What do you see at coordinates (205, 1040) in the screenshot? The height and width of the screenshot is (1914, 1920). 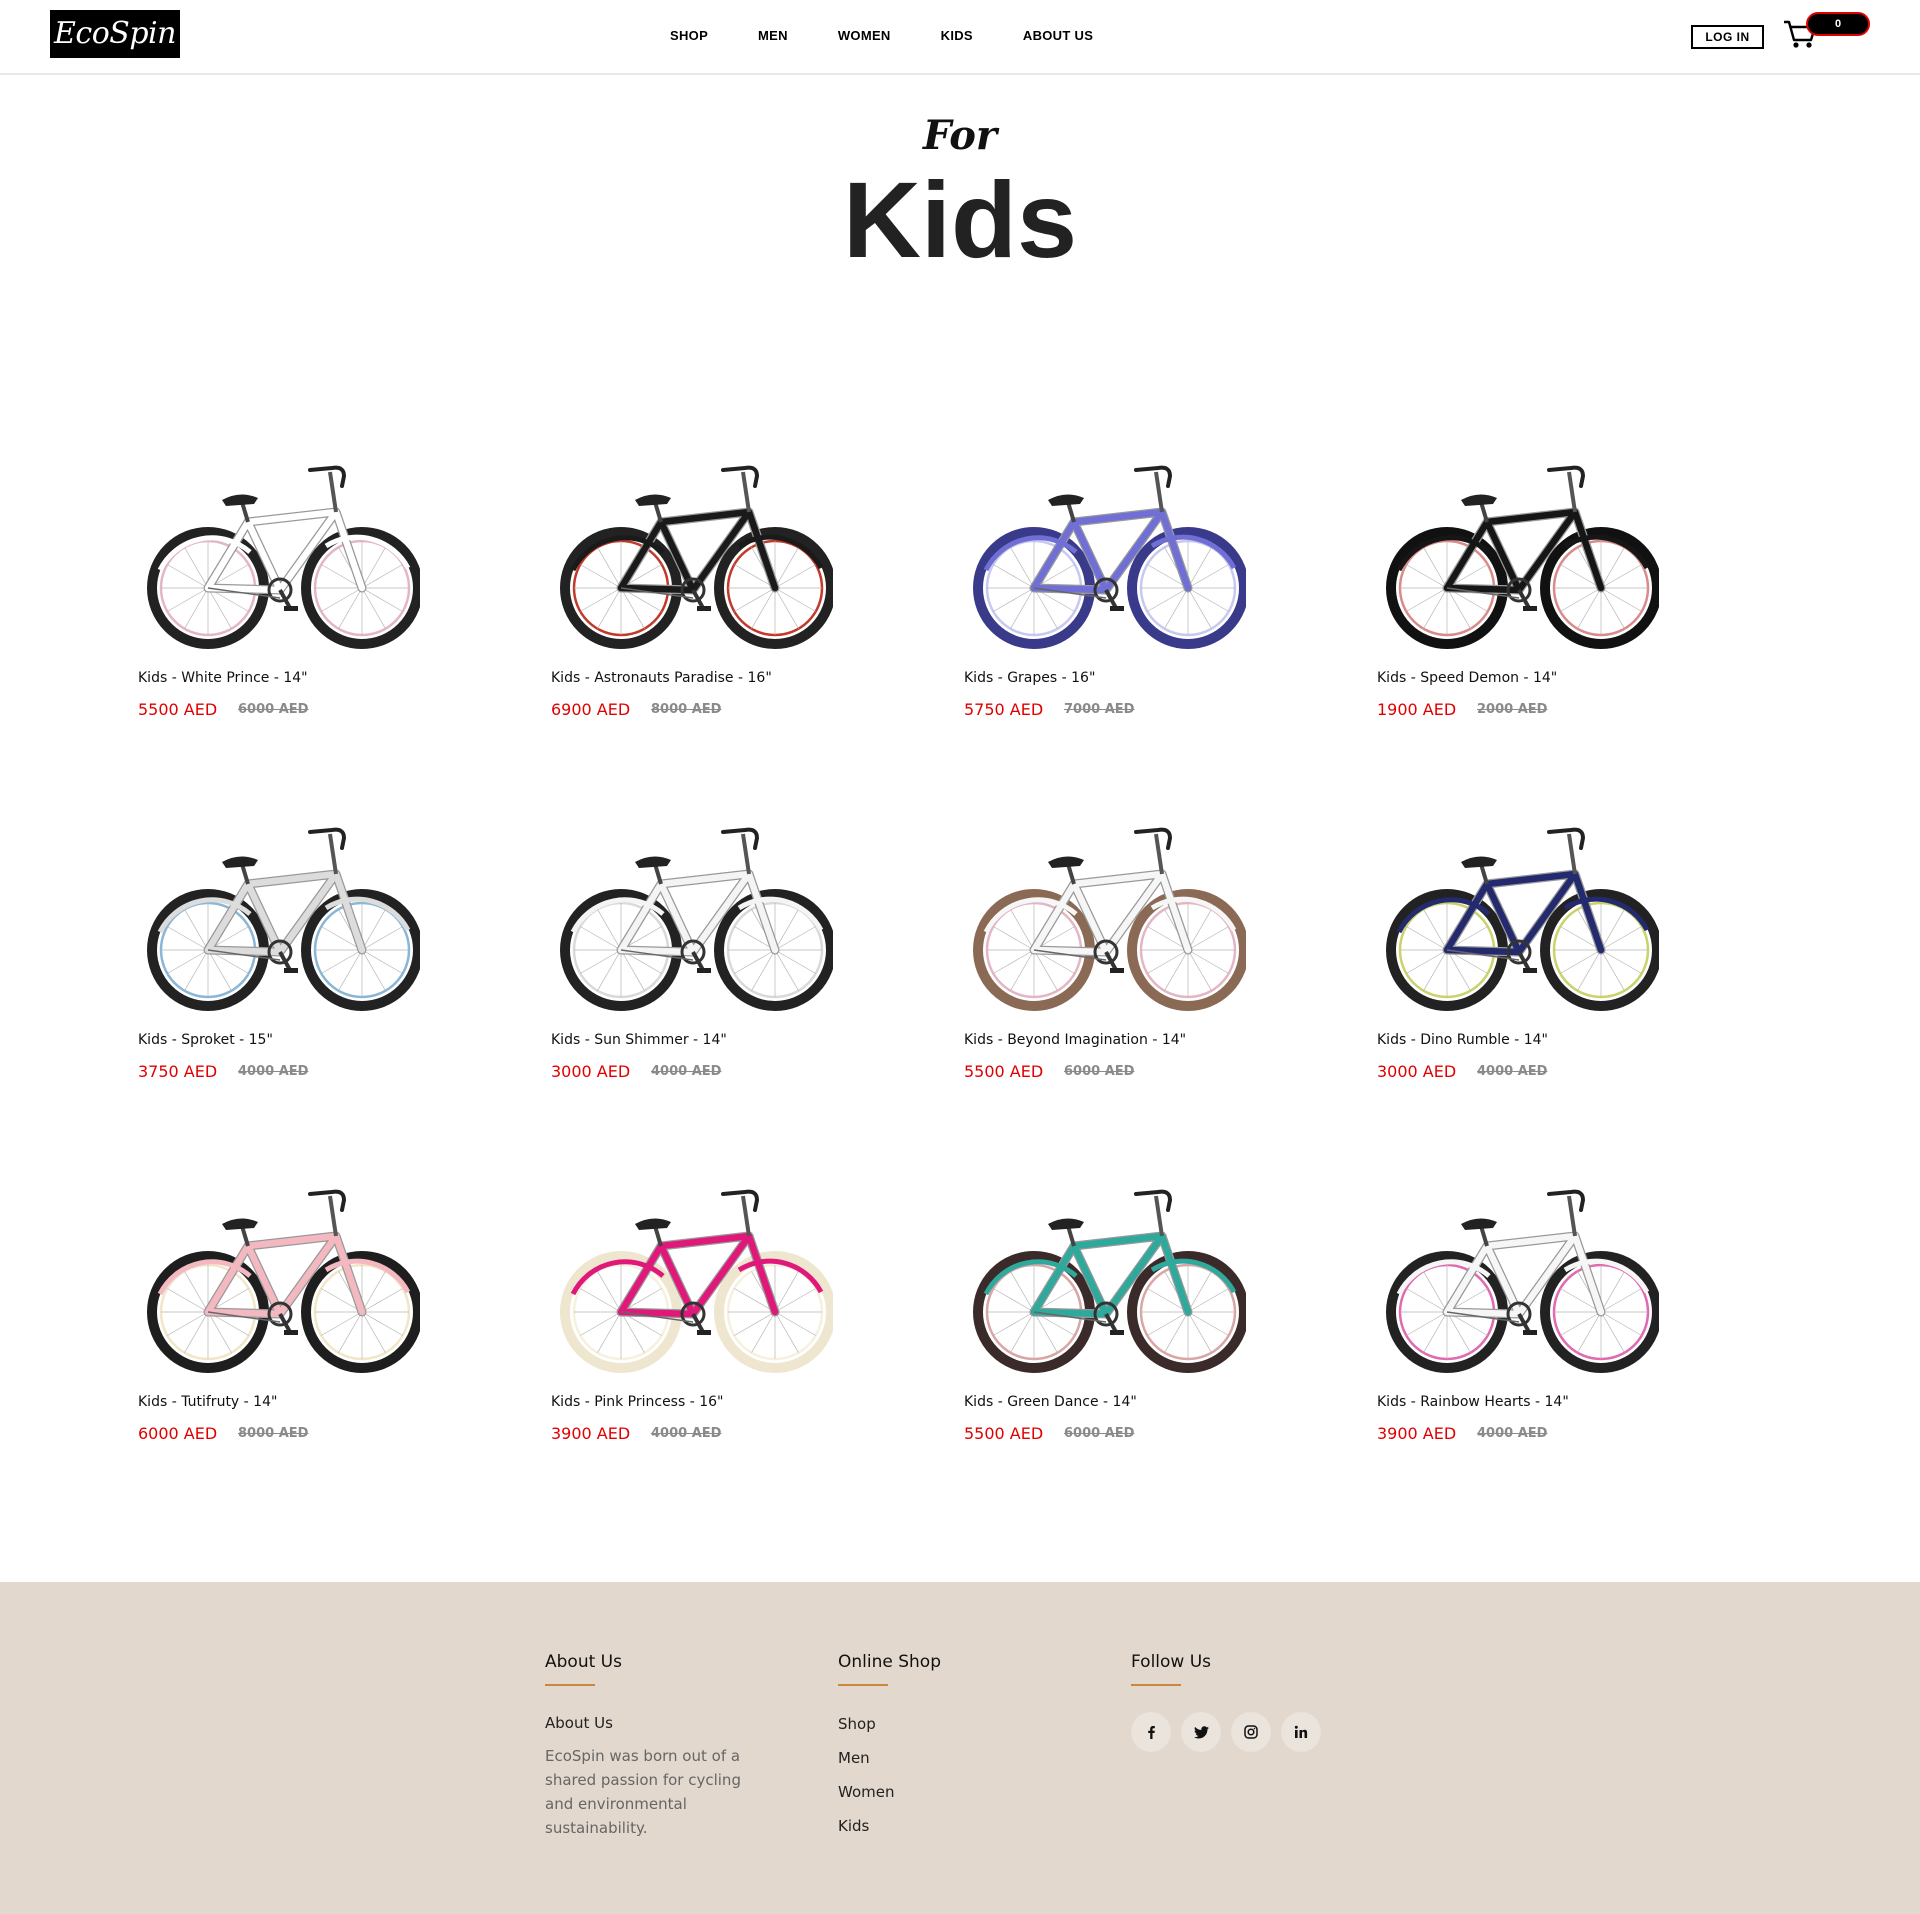 I see `product-name: Kids - Sproket - 15"` at bounding box center [205, 1040].